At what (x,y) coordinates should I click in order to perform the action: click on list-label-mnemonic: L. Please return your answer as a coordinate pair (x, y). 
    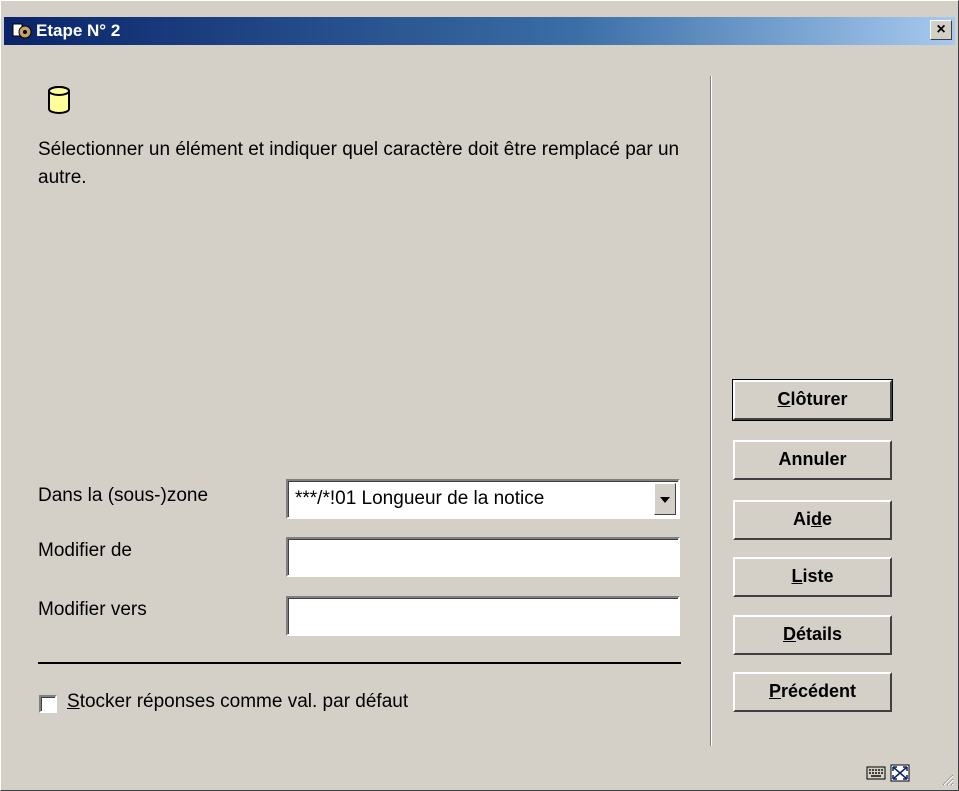
    Looking at the image, I should click on (797, 576).